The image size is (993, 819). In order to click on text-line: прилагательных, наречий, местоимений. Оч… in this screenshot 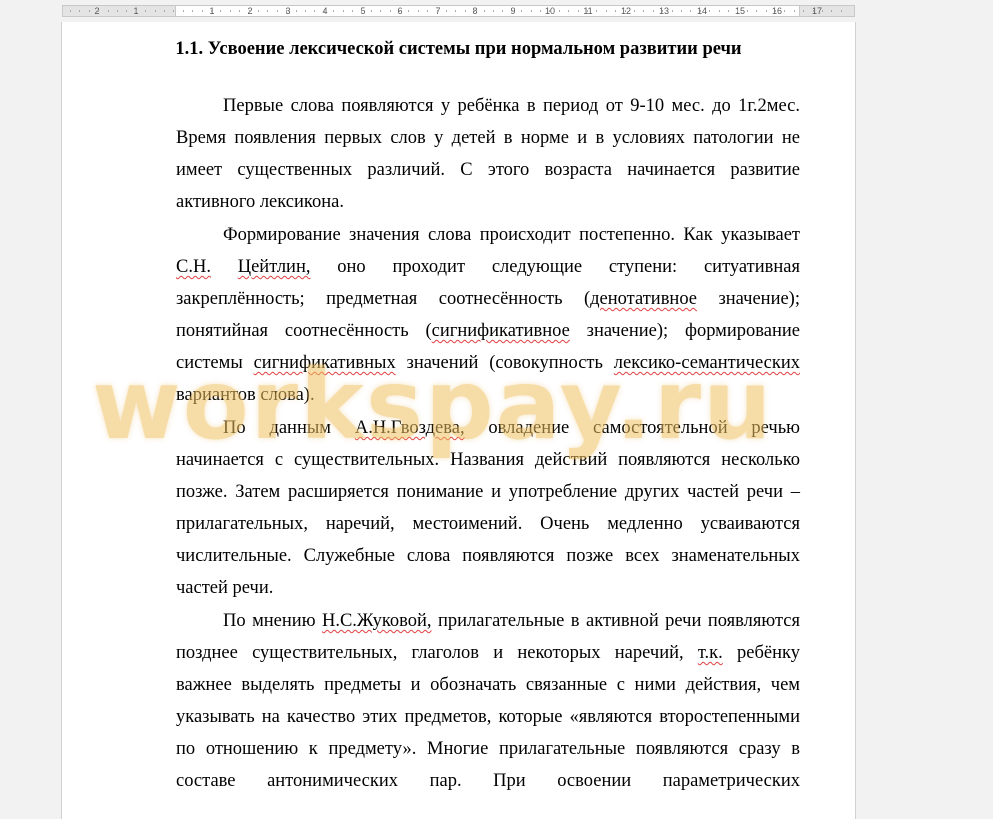, I will do `click(488, 524)`.